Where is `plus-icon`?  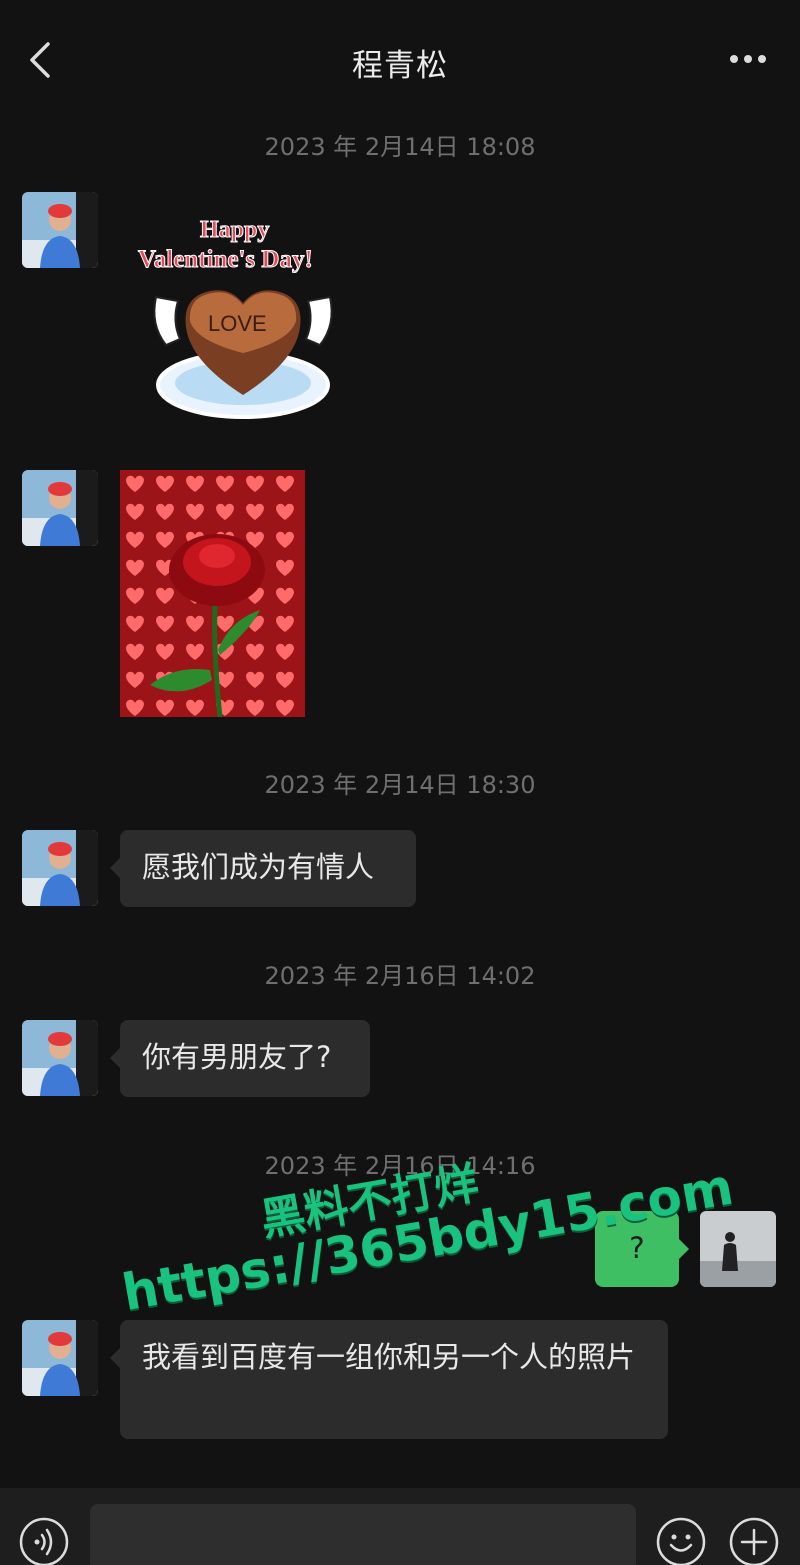 plus-icon is located at coordinates (754, 1541).